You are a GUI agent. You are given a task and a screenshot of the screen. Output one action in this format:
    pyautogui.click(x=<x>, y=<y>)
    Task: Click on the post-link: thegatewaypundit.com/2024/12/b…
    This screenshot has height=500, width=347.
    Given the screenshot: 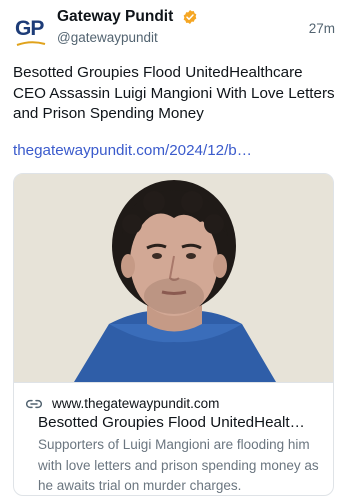 What is the action you would take?
    pyautogui.click(x=132, y=151)
    